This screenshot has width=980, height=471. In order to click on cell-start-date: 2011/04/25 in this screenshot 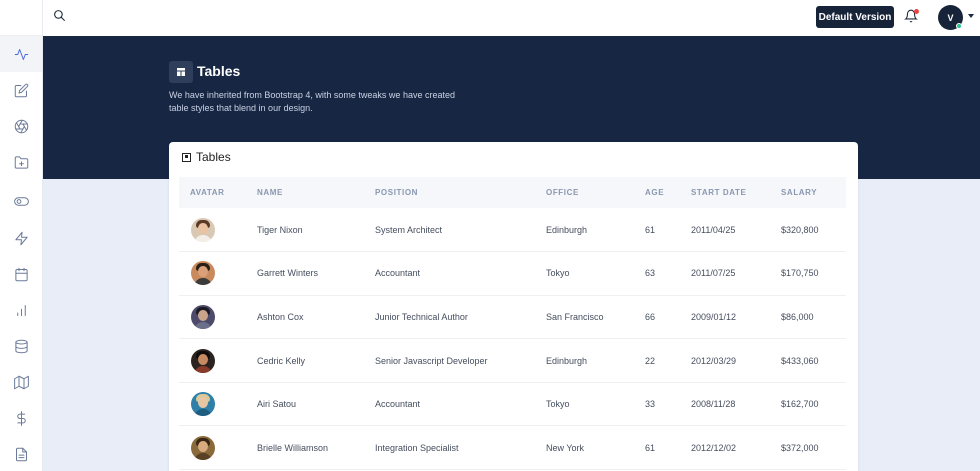, I will do `click(713, 229)`.